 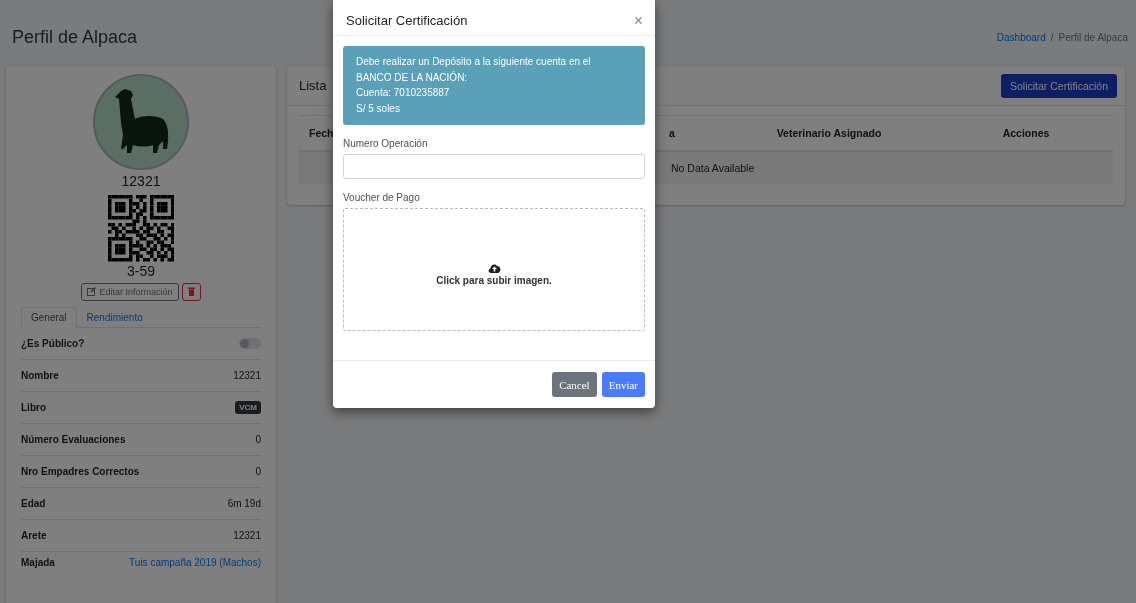 What do you see at coordinates (141, 270) in the screenshot?
I see `alpaca-code: 3-59` at bounding box center [141, 270].